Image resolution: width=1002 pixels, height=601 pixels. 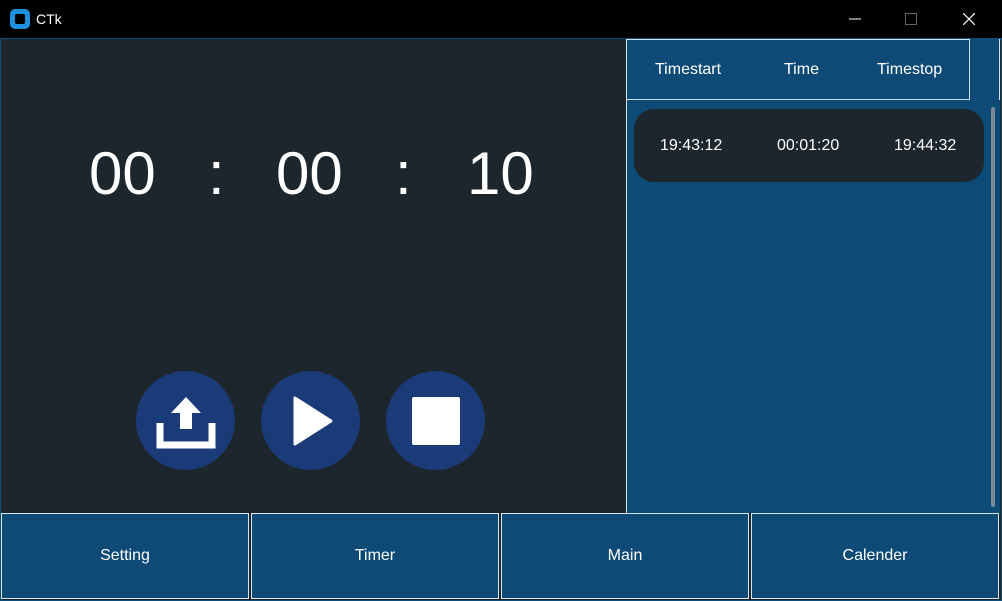 I want to click on close-button, so click(x=969, y=19).